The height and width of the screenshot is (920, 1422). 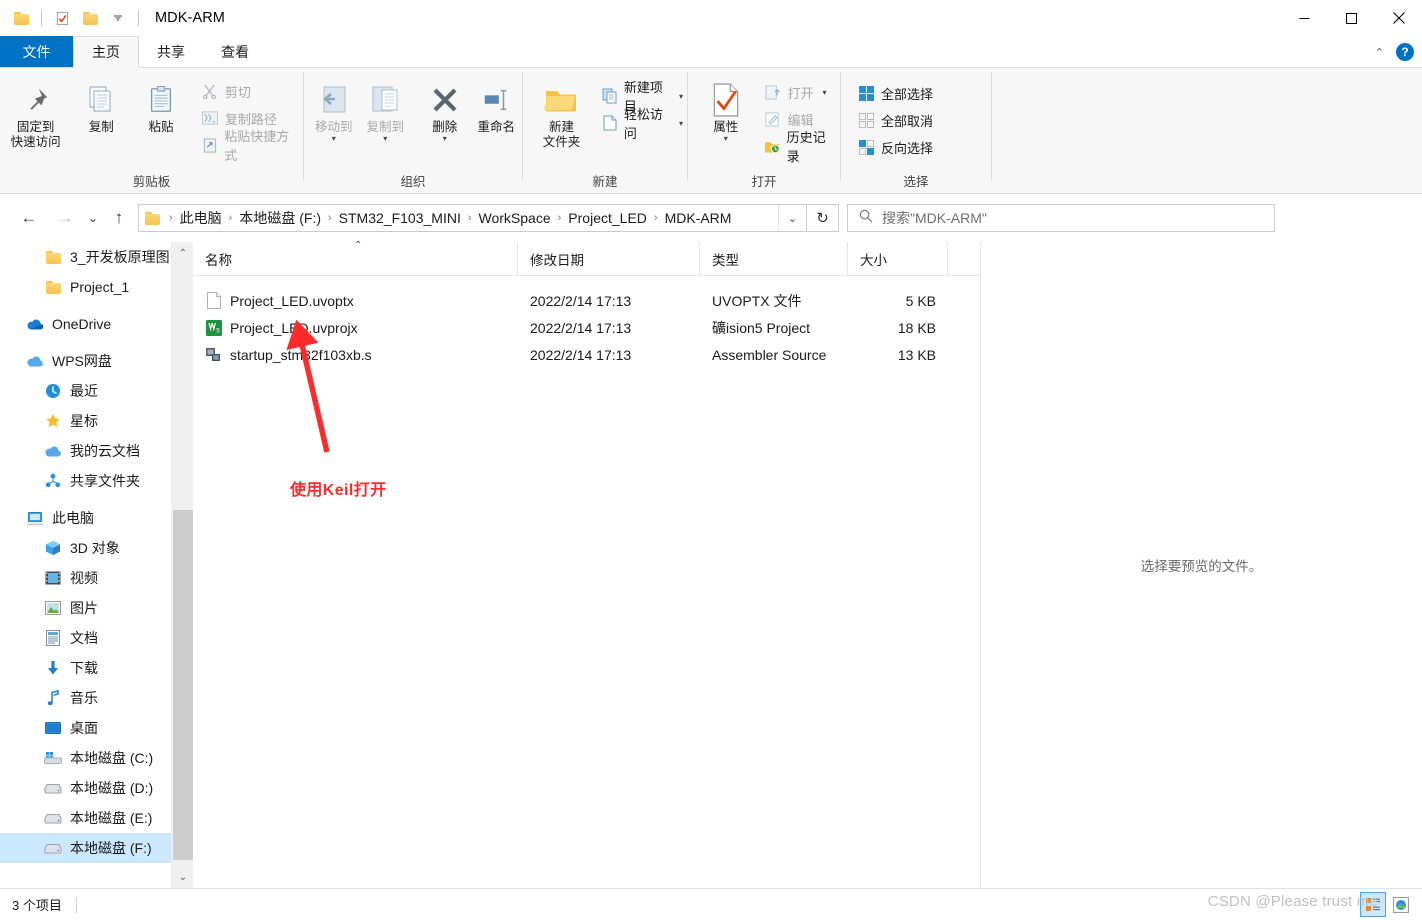 I want to click on back-button: ←, so click(x=29, y=218).